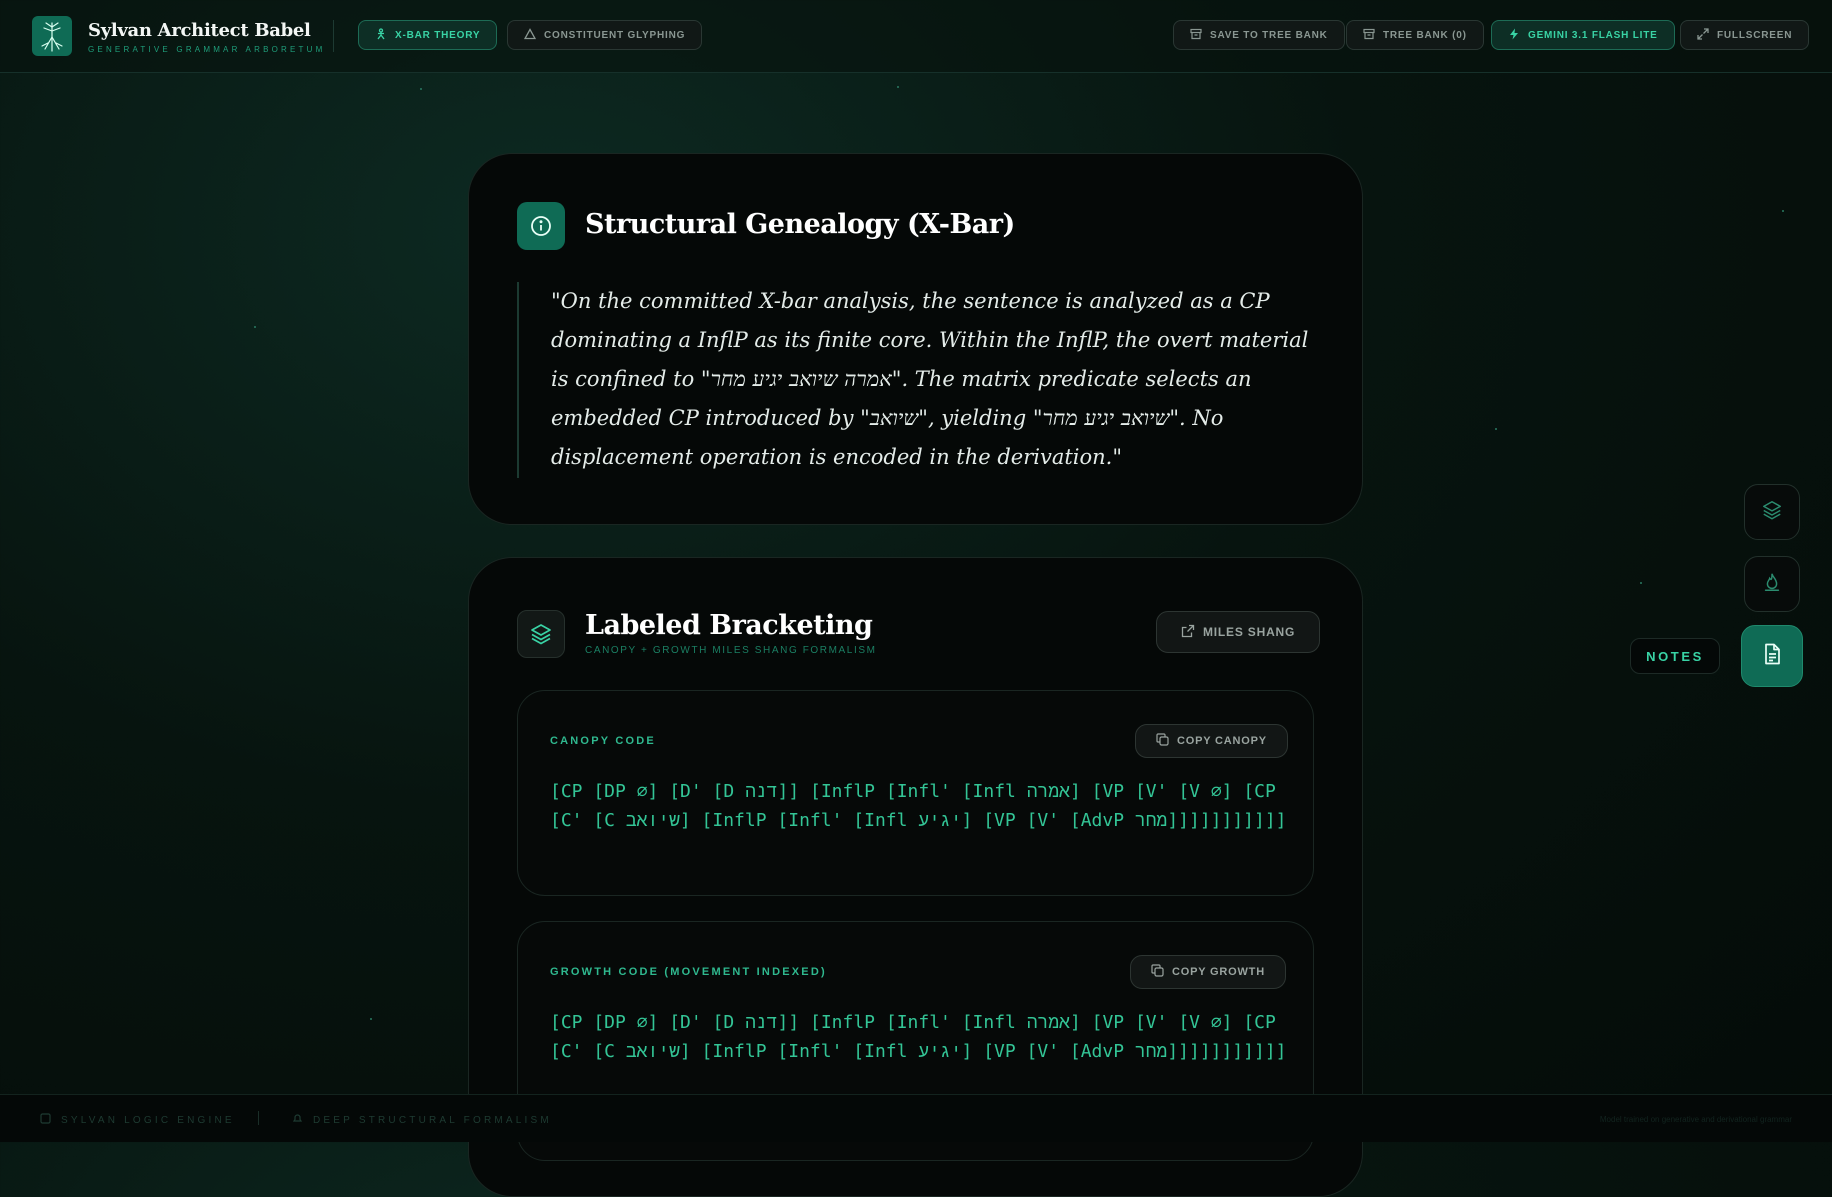  What do you see at coordinates (1222, 741) in the screenshot?
I see `copy-canopy-label: COPY CANOPY` at bounding box center [1222, 741].